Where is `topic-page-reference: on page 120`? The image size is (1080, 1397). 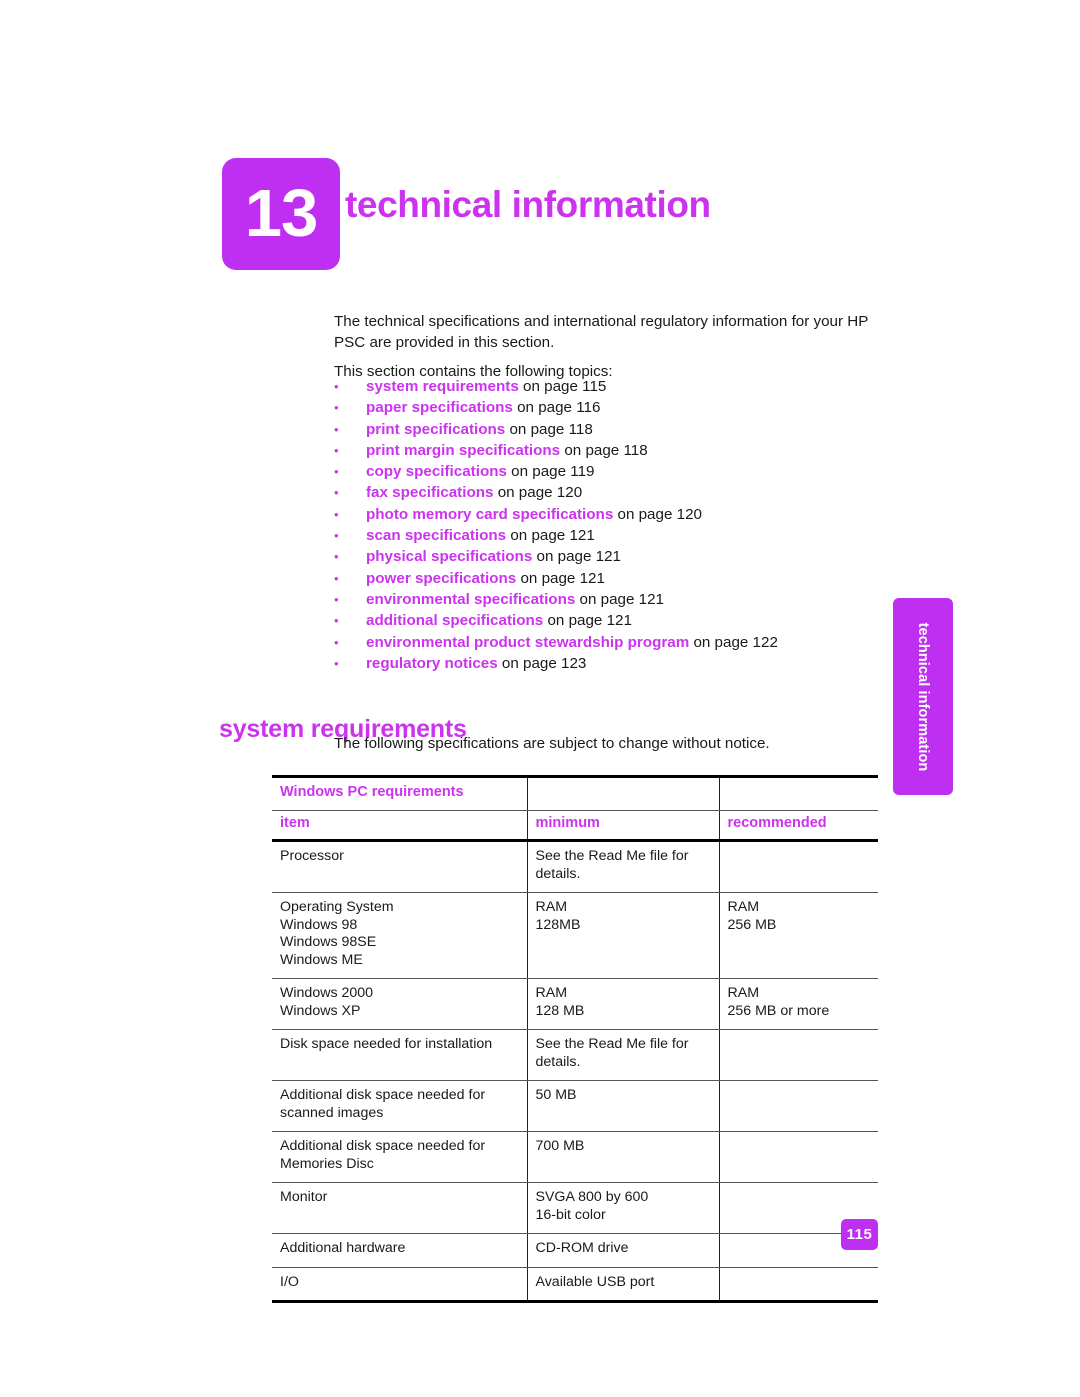
topic-page-reference: on page 120 is located at coordinates (538, 493).